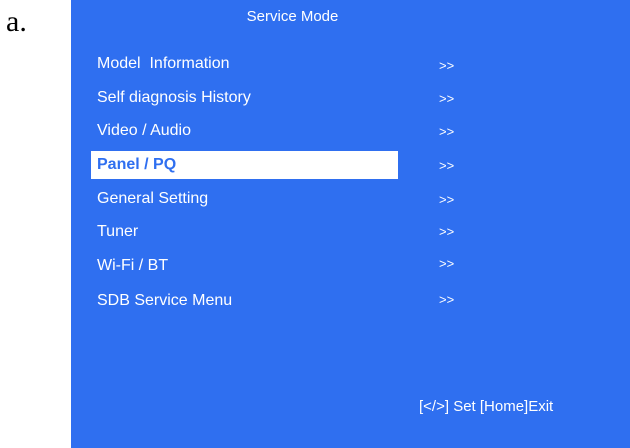 The image size is (630, 448). Describe the element at coordinates (174, 97) in the screenshot. I see `menu-item-label: Self diagnosis History` at that location.